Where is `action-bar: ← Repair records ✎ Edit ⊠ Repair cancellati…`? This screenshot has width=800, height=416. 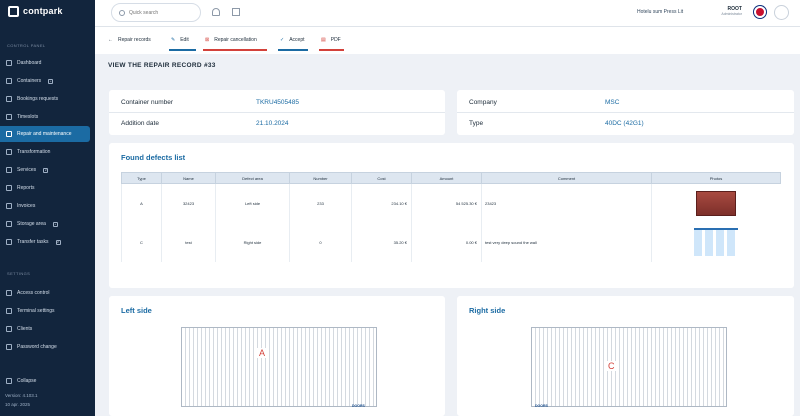 action-bar: ← Repair records ✎ Edit ⊠ Repair cancellati… is located at coordinates (447, 40).